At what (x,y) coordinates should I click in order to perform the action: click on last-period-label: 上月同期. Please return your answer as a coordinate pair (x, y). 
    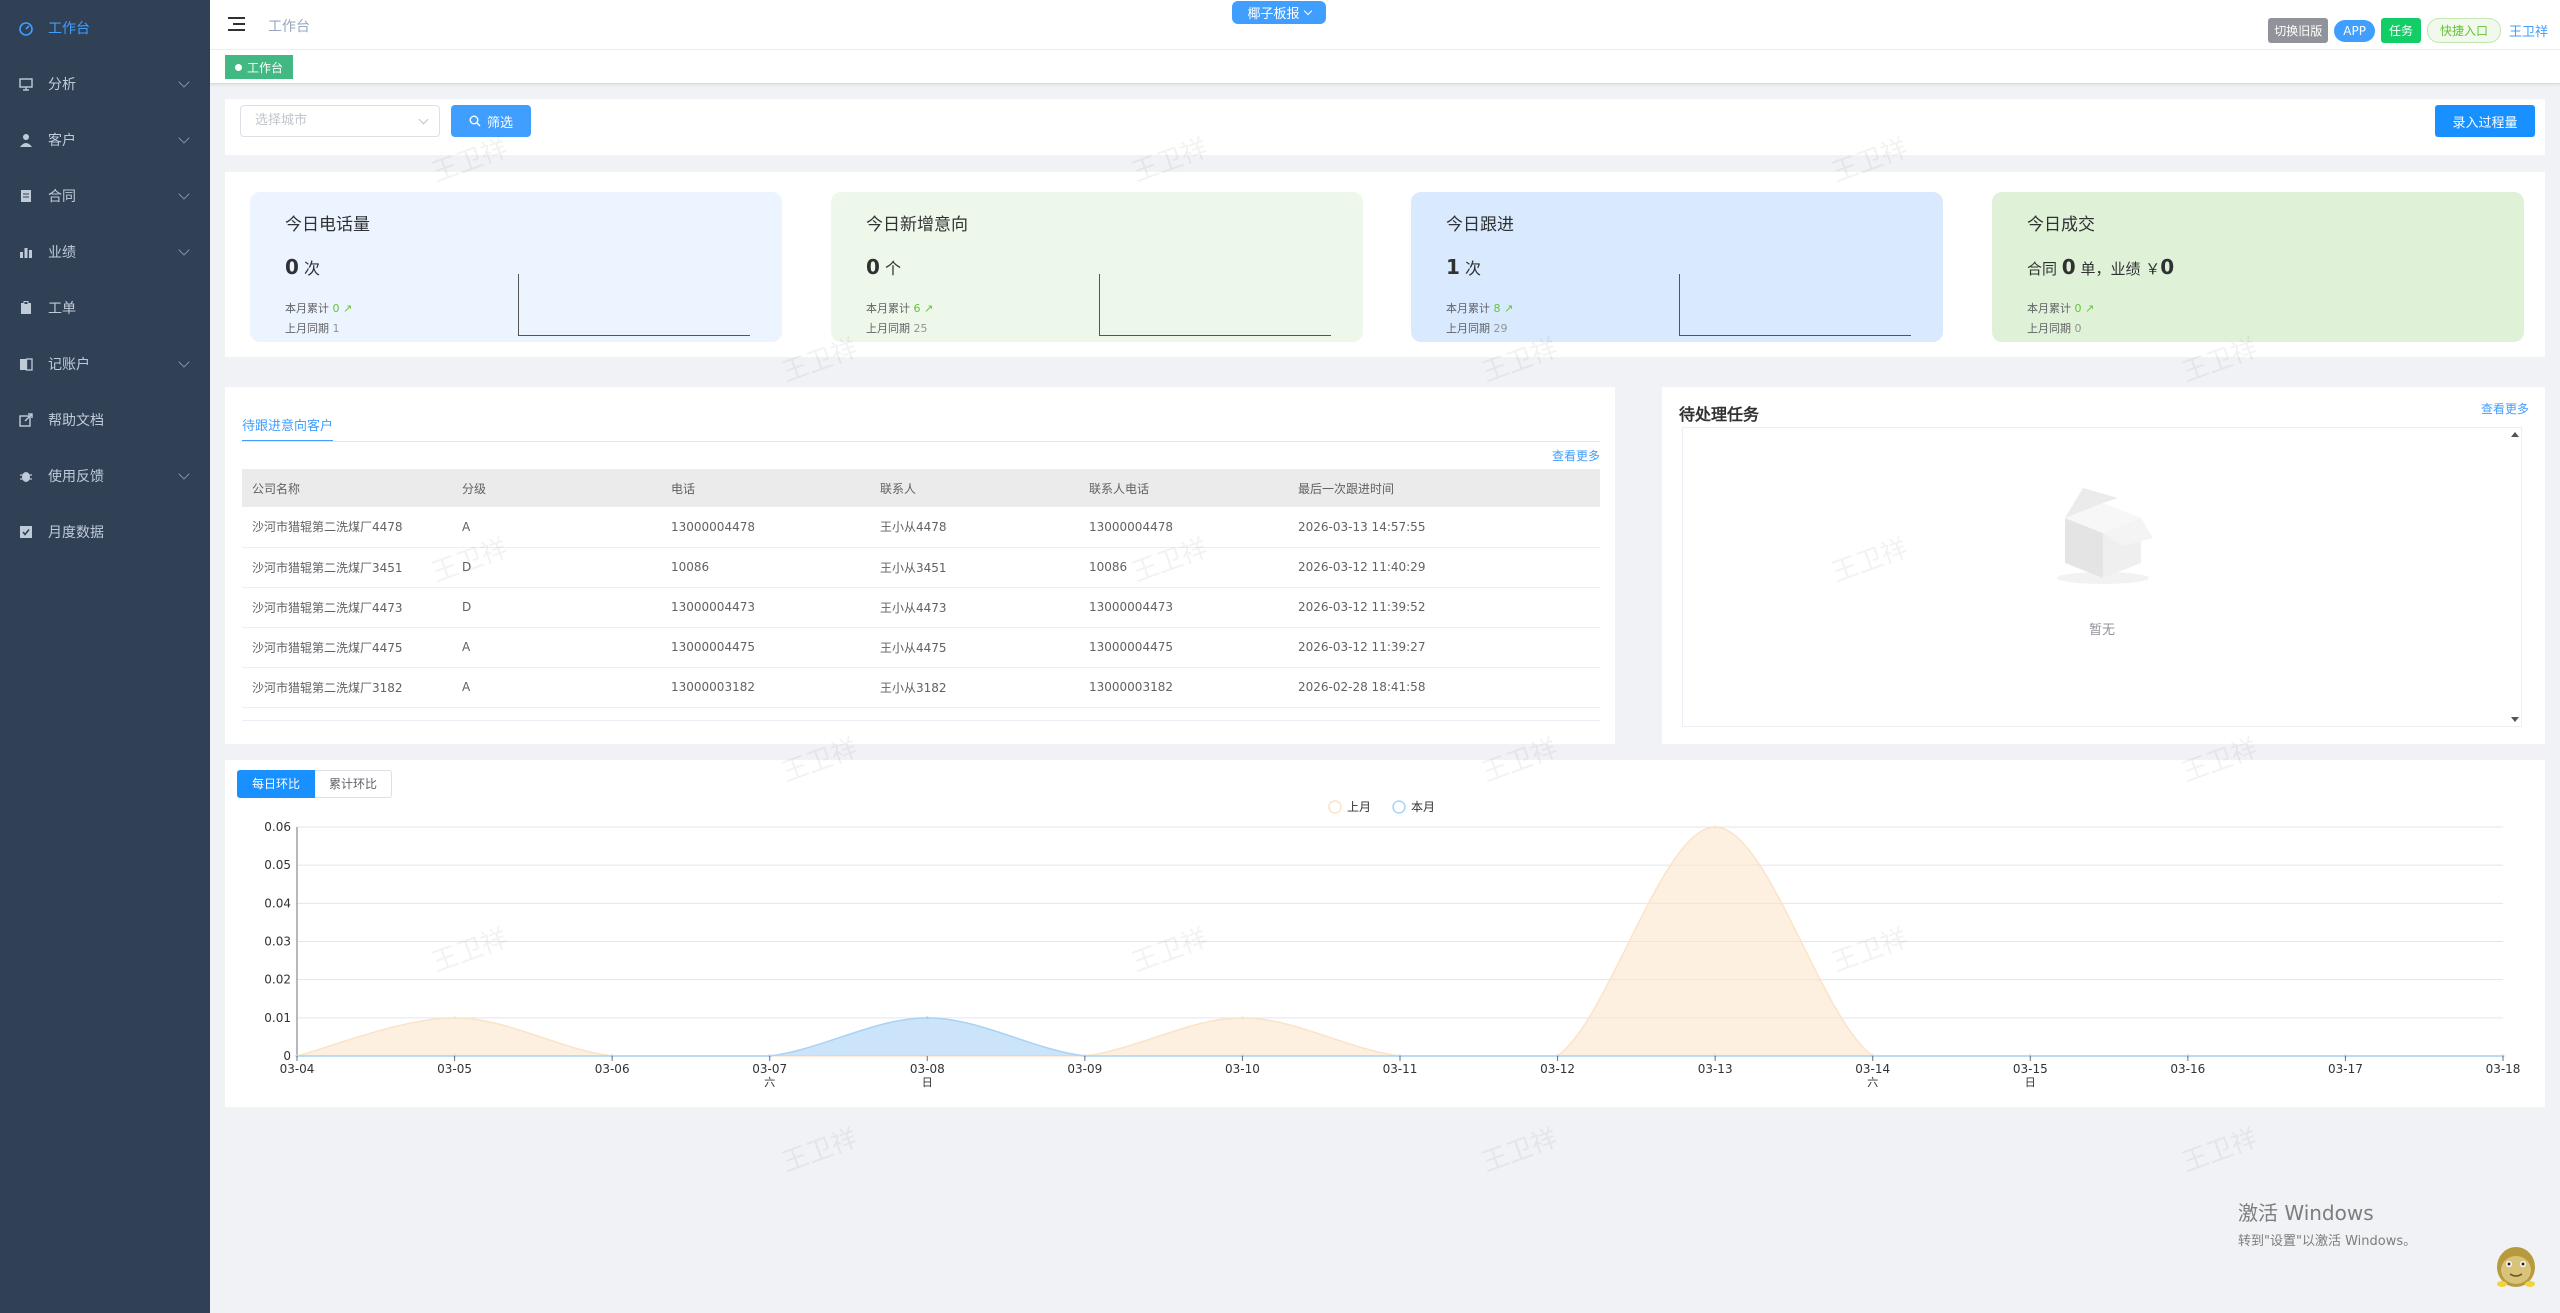
    Looking at the image, I should click on (2049, 328).